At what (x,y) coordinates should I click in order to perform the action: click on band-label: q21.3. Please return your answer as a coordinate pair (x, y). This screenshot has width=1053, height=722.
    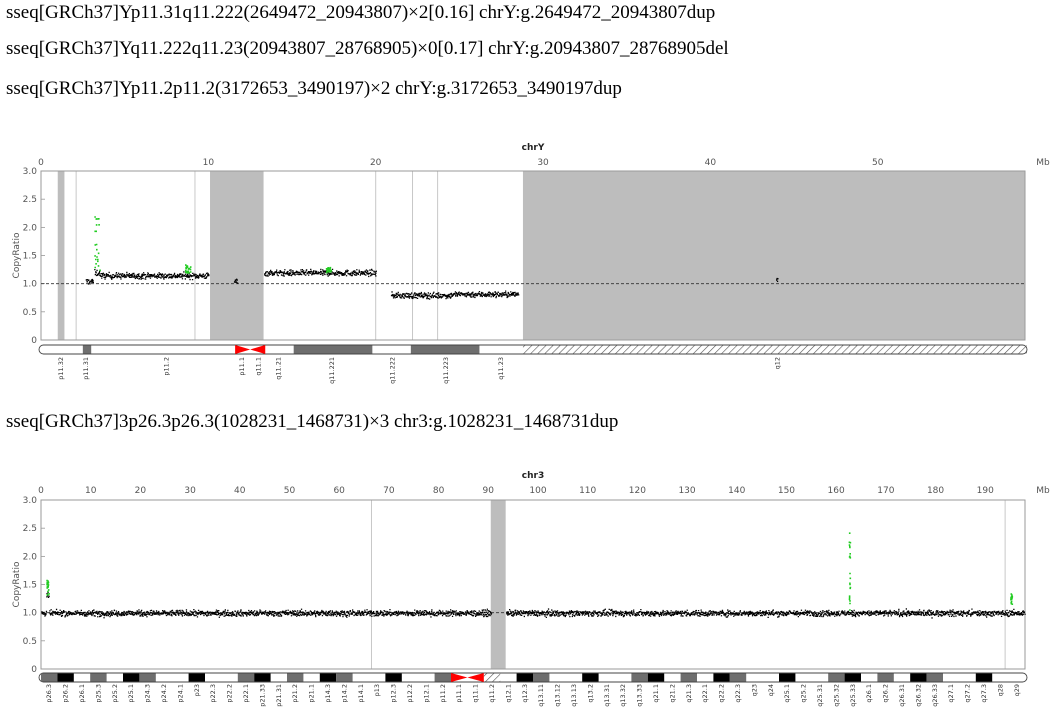
    Looking at the image, I should click on (689, 693).